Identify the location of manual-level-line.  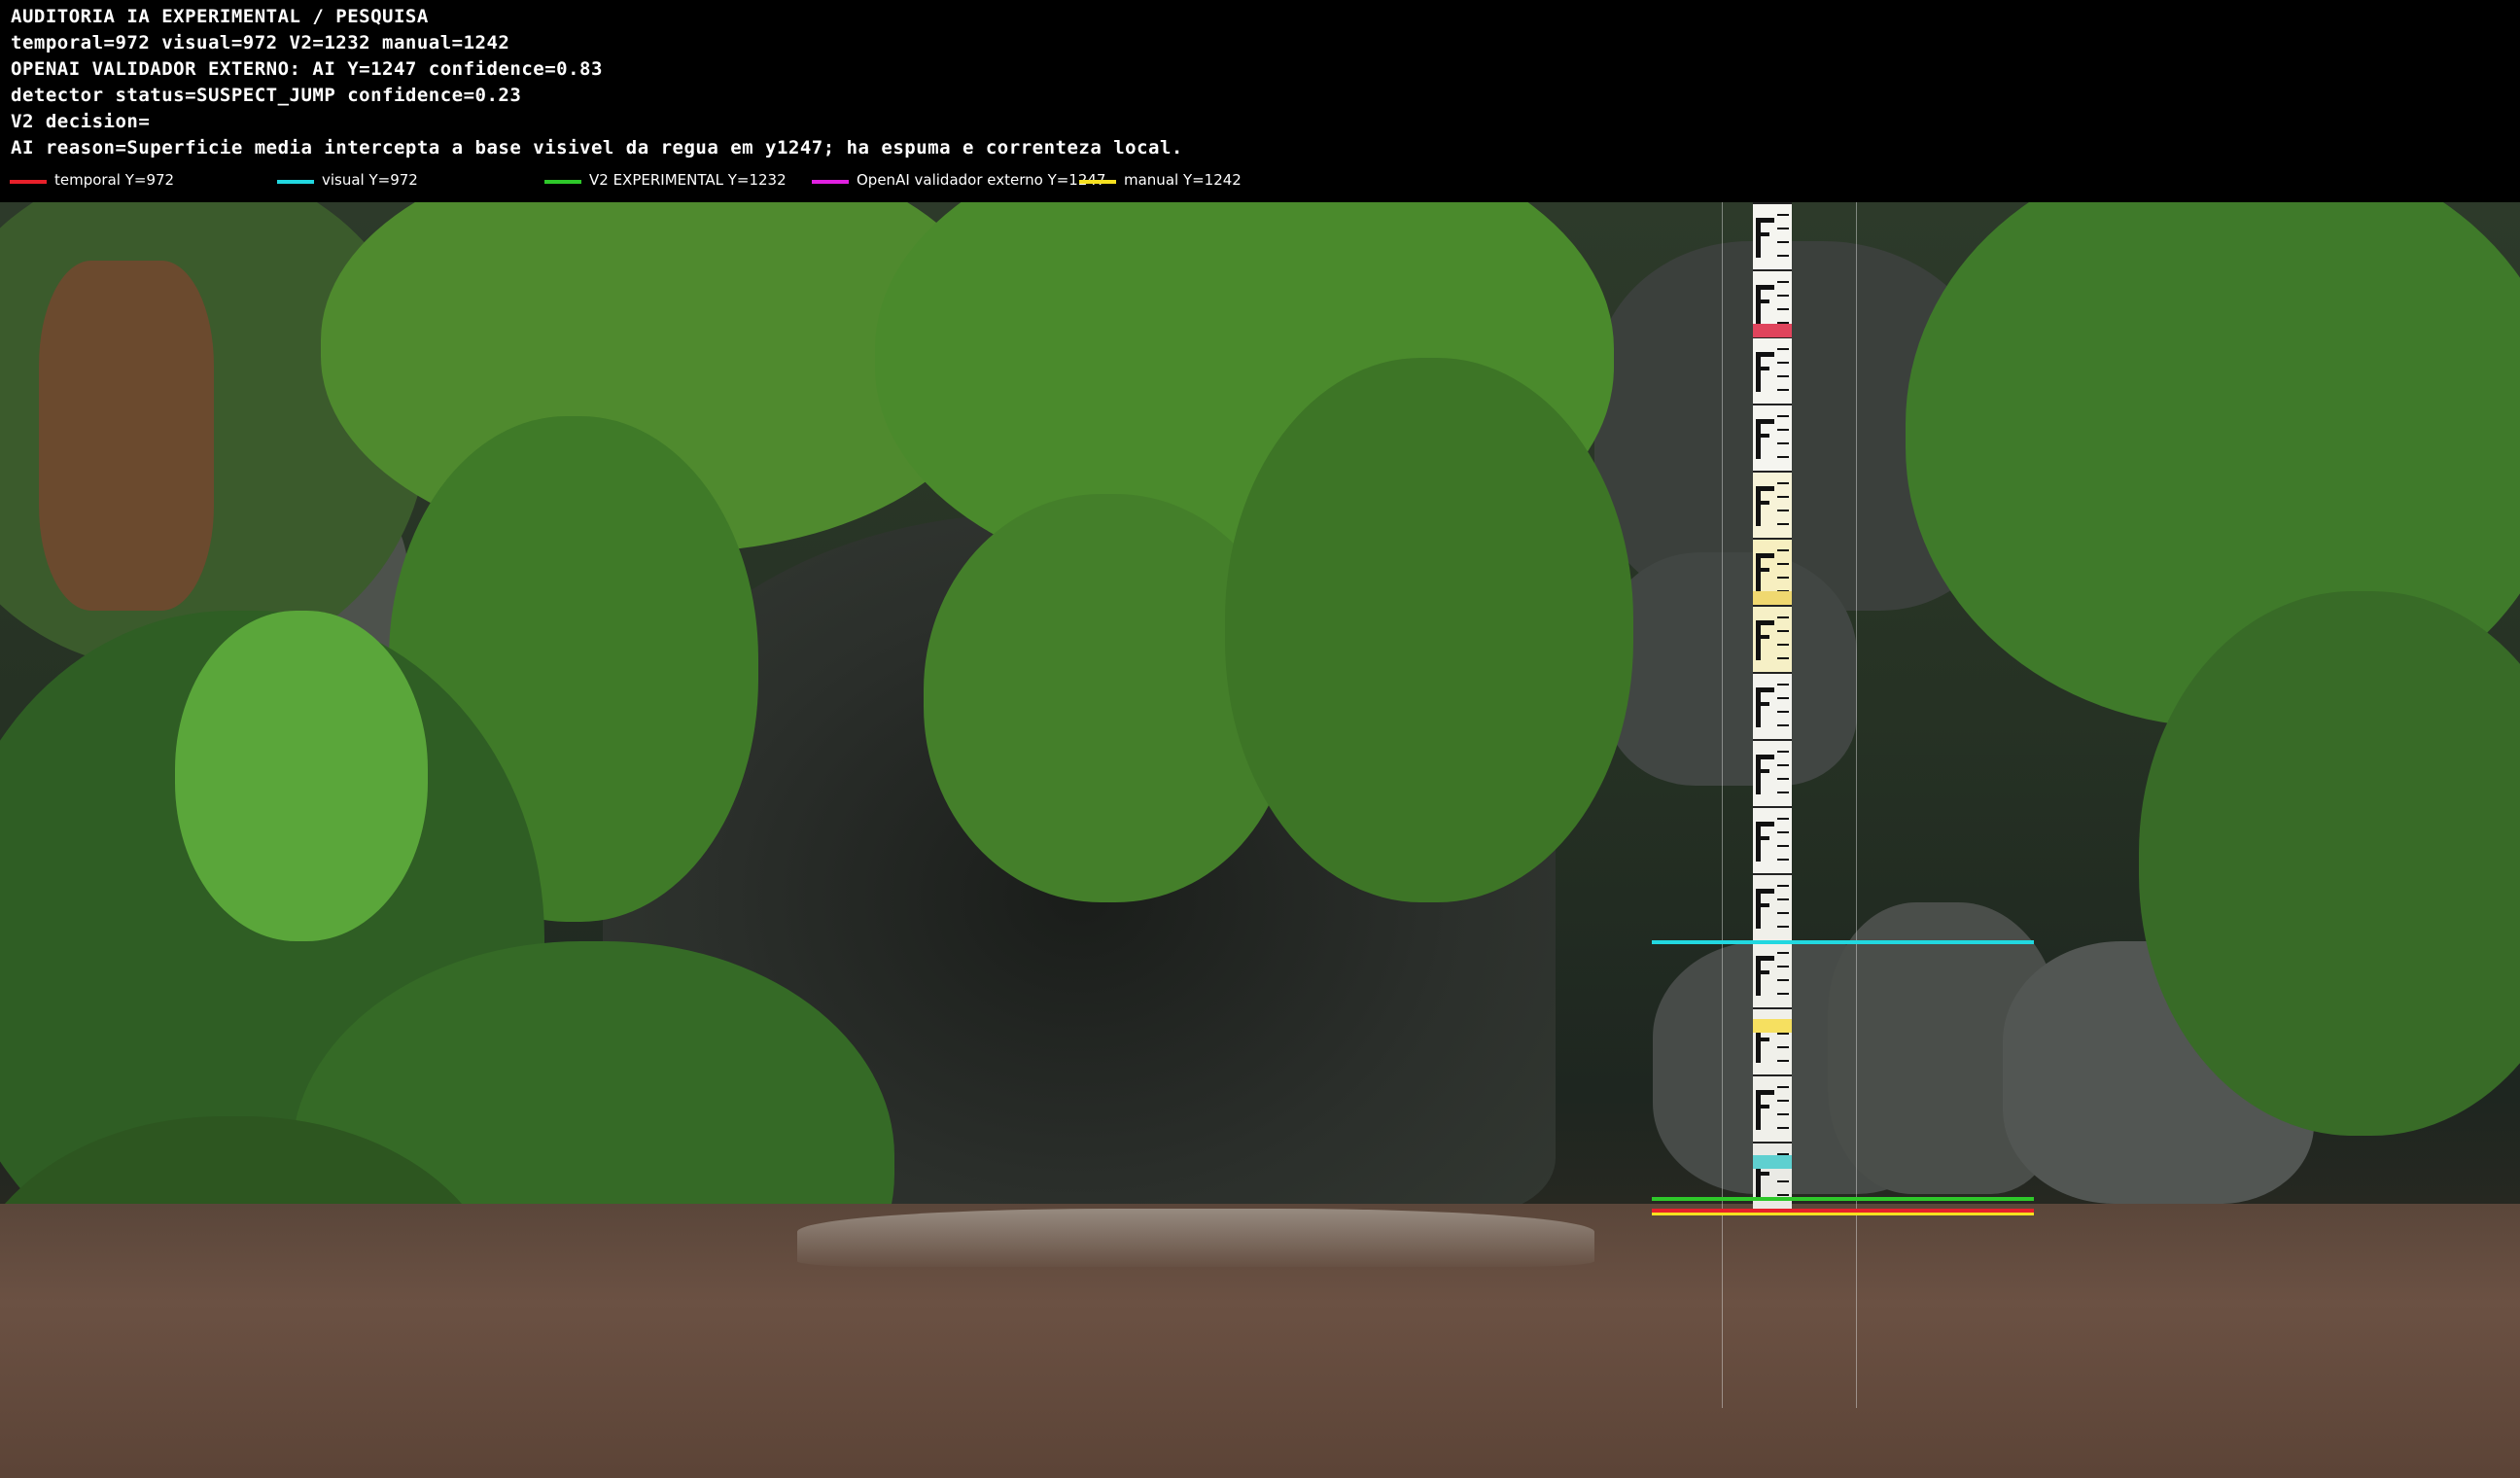
(1843, 1214).